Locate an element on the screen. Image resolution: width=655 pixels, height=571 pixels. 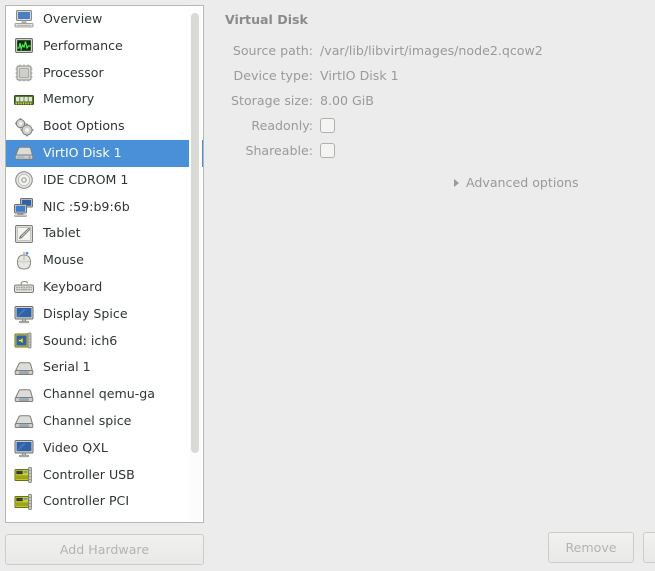
detail-label: Readonly: is located at coordinates (282, 125).